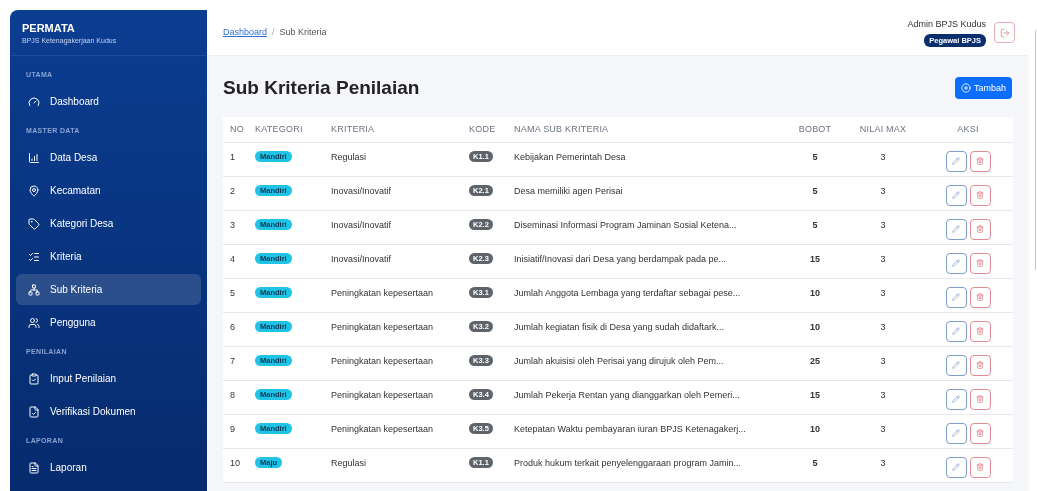 The width and height of the screenshot is (1037, 491). What do you see at coordinates (883, 129) in the screenshot?
I see `column-header: NILAI MAX` at bounding box center [883, 129].